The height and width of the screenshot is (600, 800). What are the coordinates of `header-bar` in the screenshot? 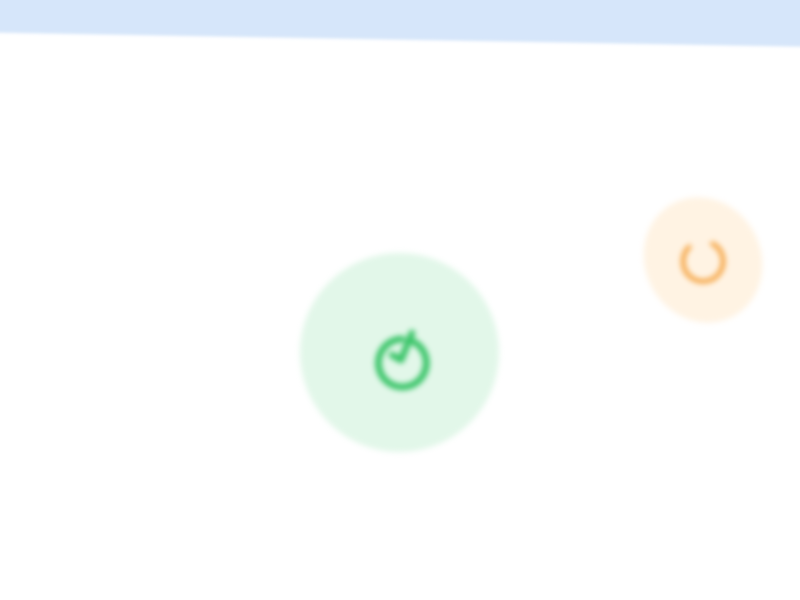 It's located at (400, 24).